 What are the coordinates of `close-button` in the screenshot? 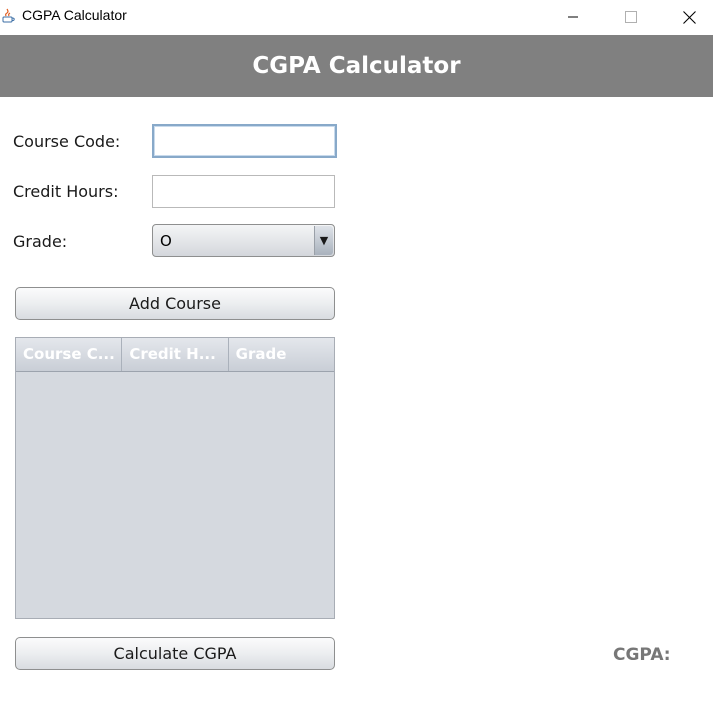 It's located at (687, 17).